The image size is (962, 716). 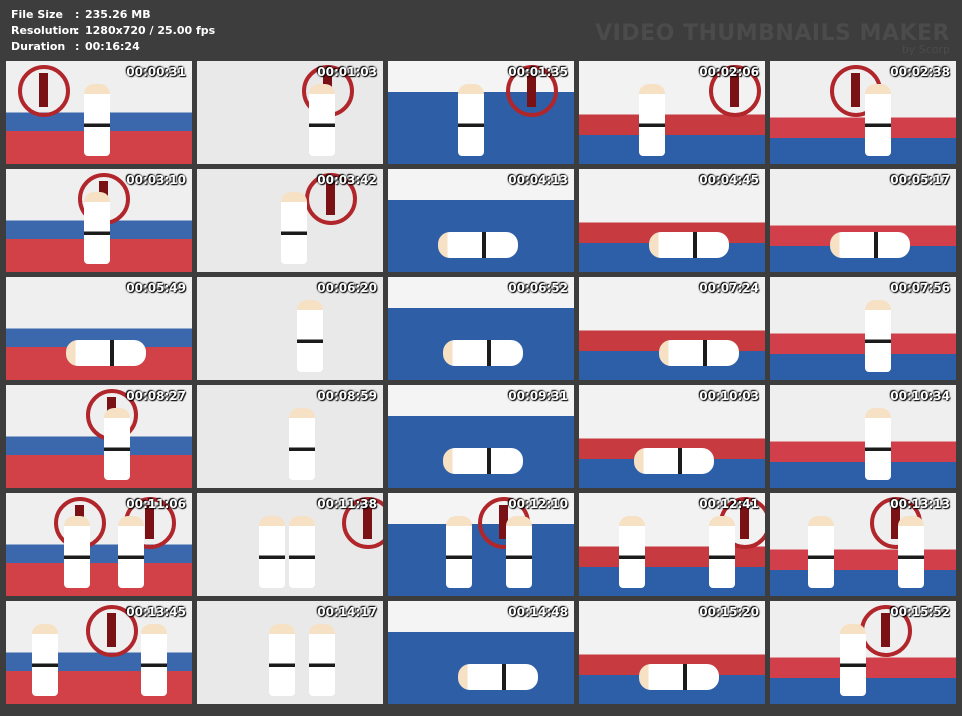 I want to click on video-thumbnail: 00:04:13, so click(x=481, y=220).